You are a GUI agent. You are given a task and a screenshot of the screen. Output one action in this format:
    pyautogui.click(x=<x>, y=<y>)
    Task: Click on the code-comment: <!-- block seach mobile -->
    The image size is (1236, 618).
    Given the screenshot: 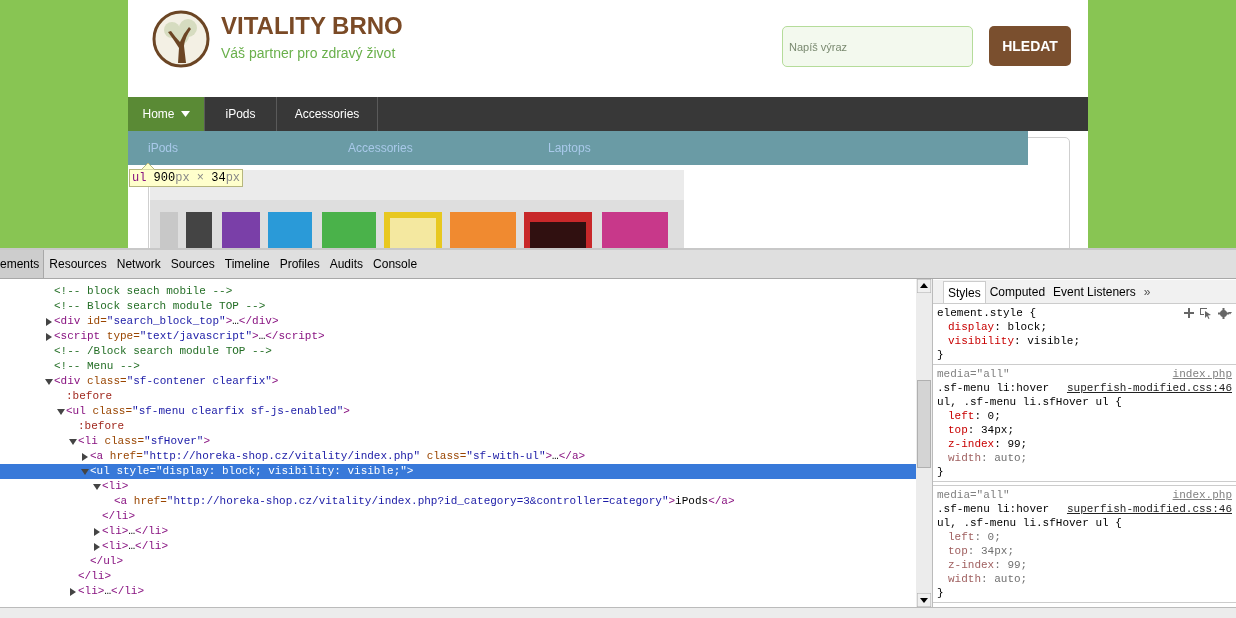 What is the action you would take?
    pyautogui.click(x=143, y=291)
    